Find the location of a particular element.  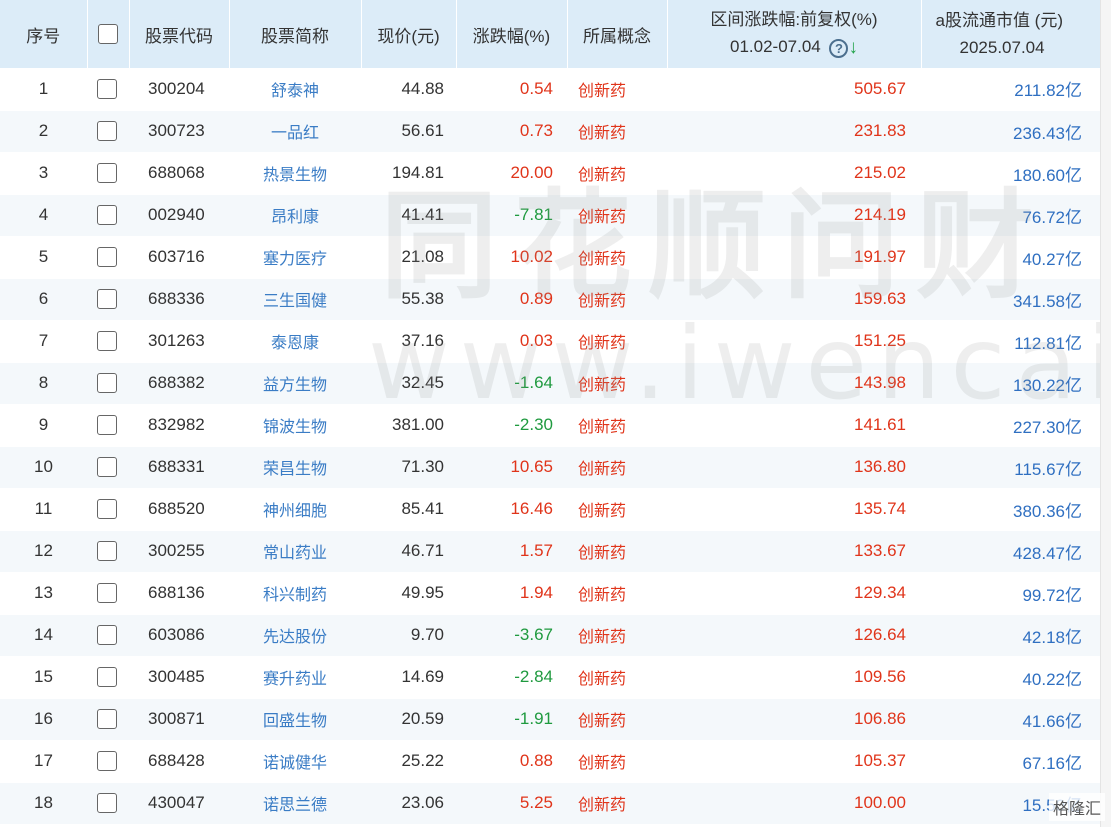

stock-code: 688331 is located at coordinates (179, 467).